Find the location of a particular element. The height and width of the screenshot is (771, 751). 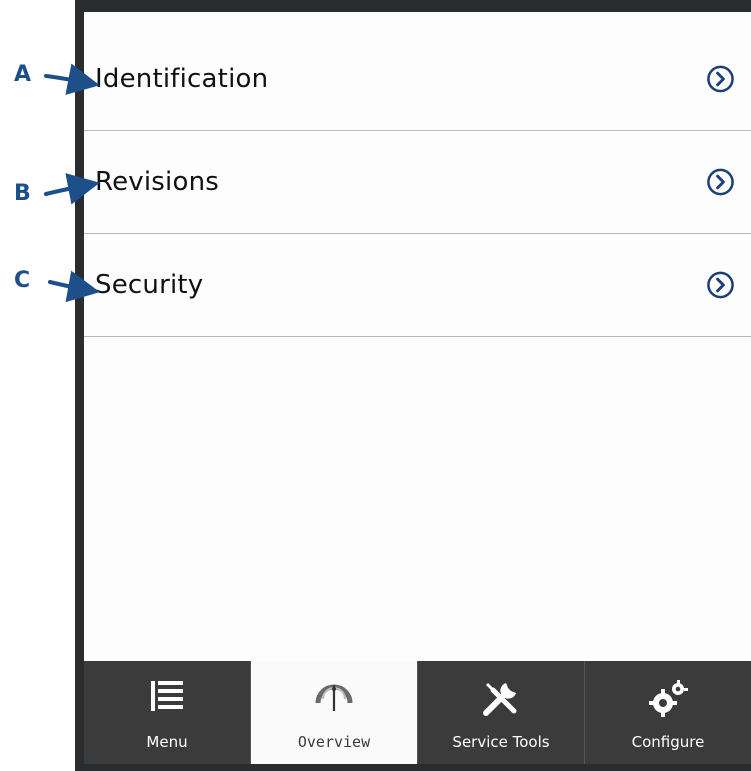

tab-overview: Overview is located at coordinates (334, 712).